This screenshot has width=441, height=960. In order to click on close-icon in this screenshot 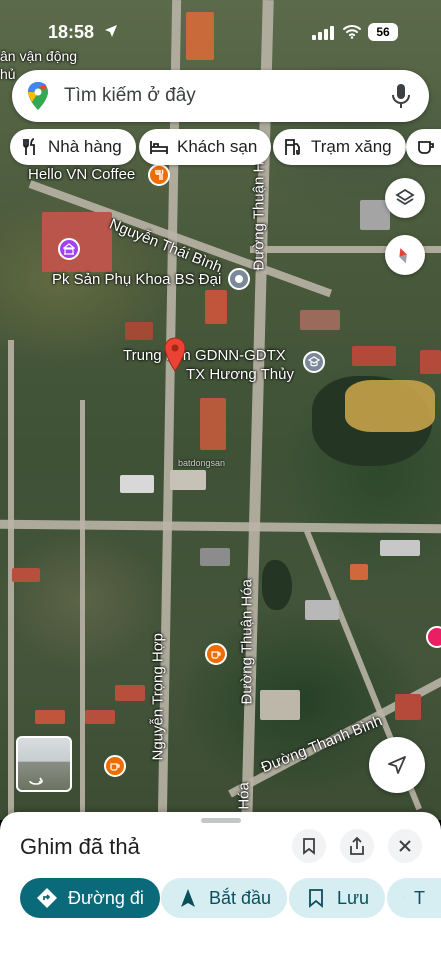, I will do `click(405, 846)`.